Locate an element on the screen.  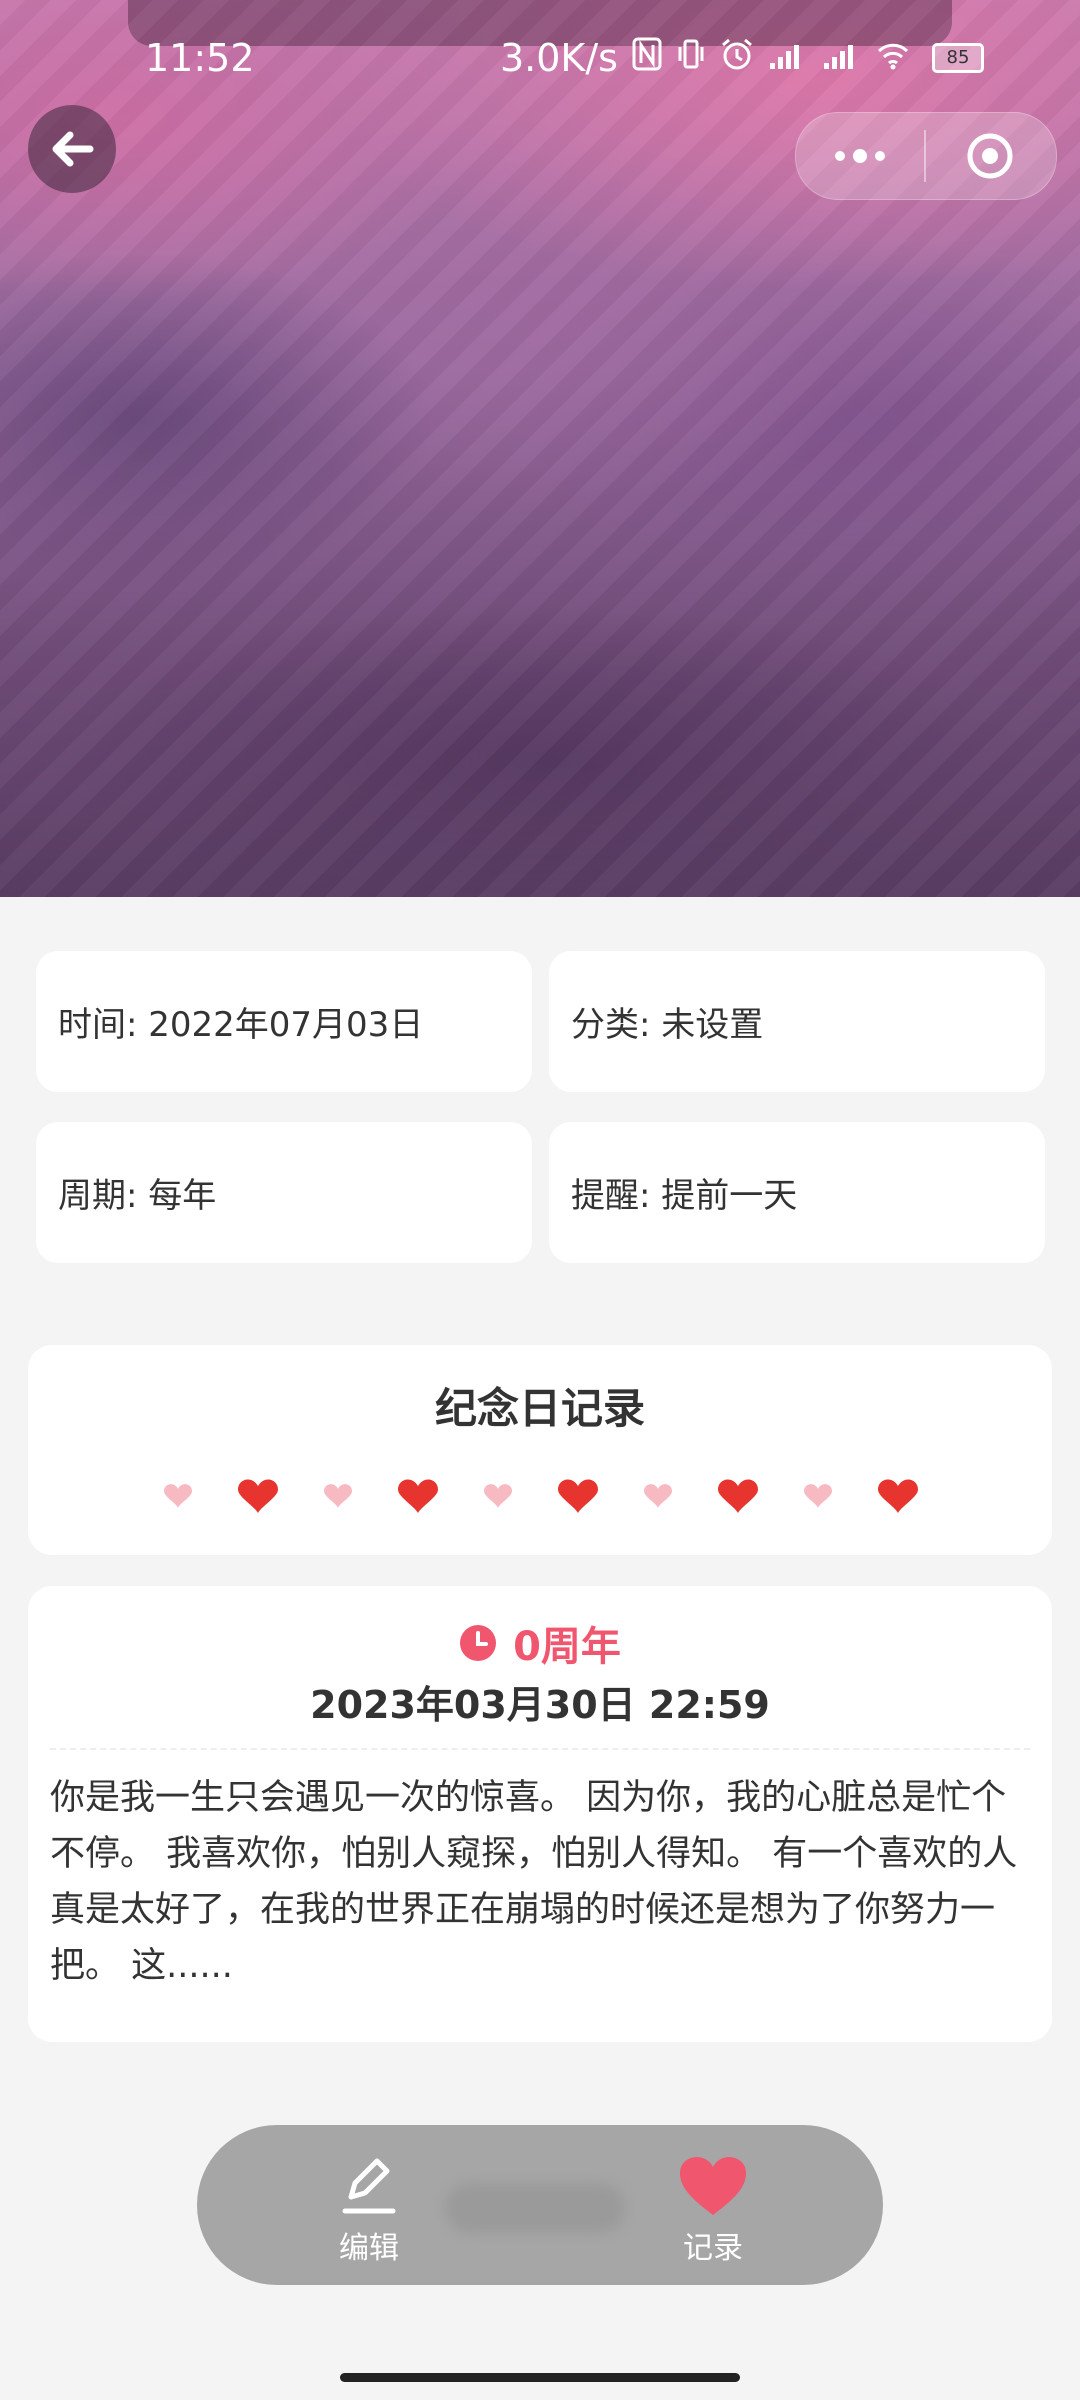
info-category-card: 分类: 未设置 is located at coordinates (797, 1021).